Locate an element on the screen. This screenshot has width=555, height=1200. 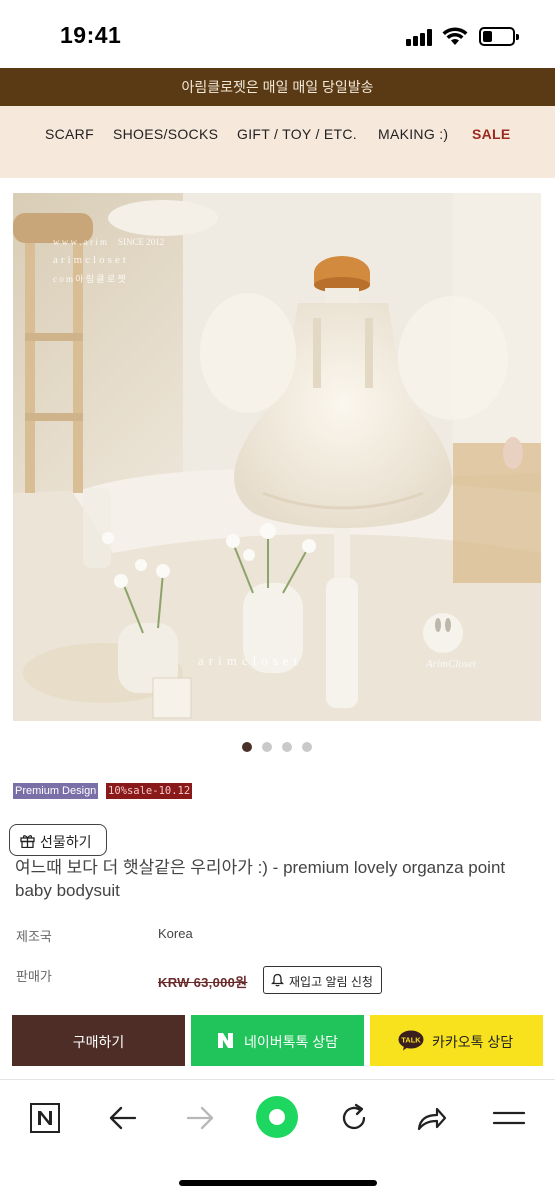
nav-item-shoes-socks: SHOES/SOCKS is located at coordinates (165, 134).